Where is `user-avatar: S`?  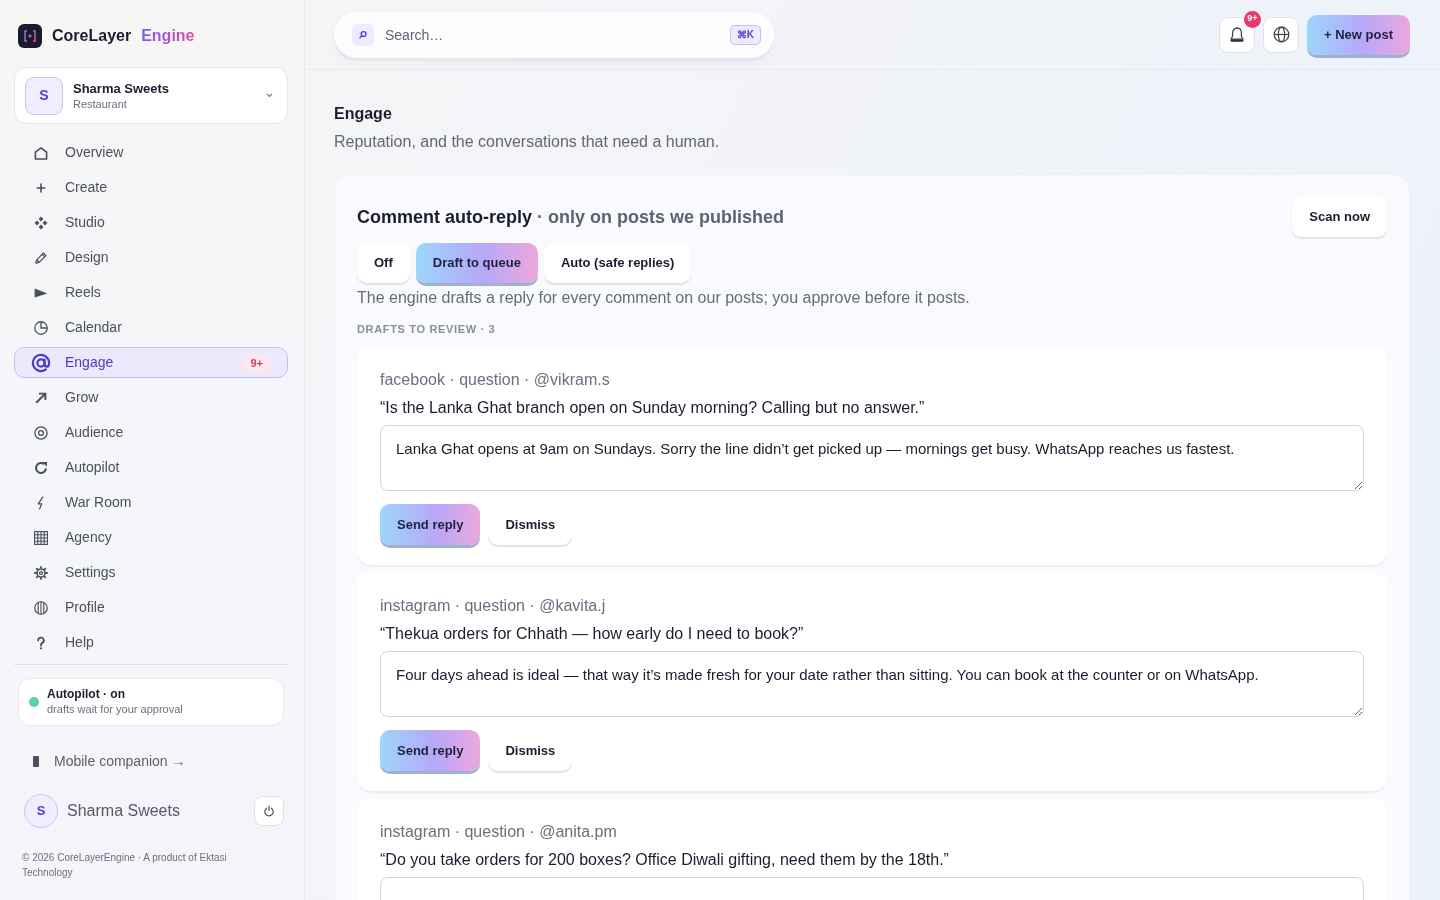
user-avatar: S is located at coordinates (41, 811).